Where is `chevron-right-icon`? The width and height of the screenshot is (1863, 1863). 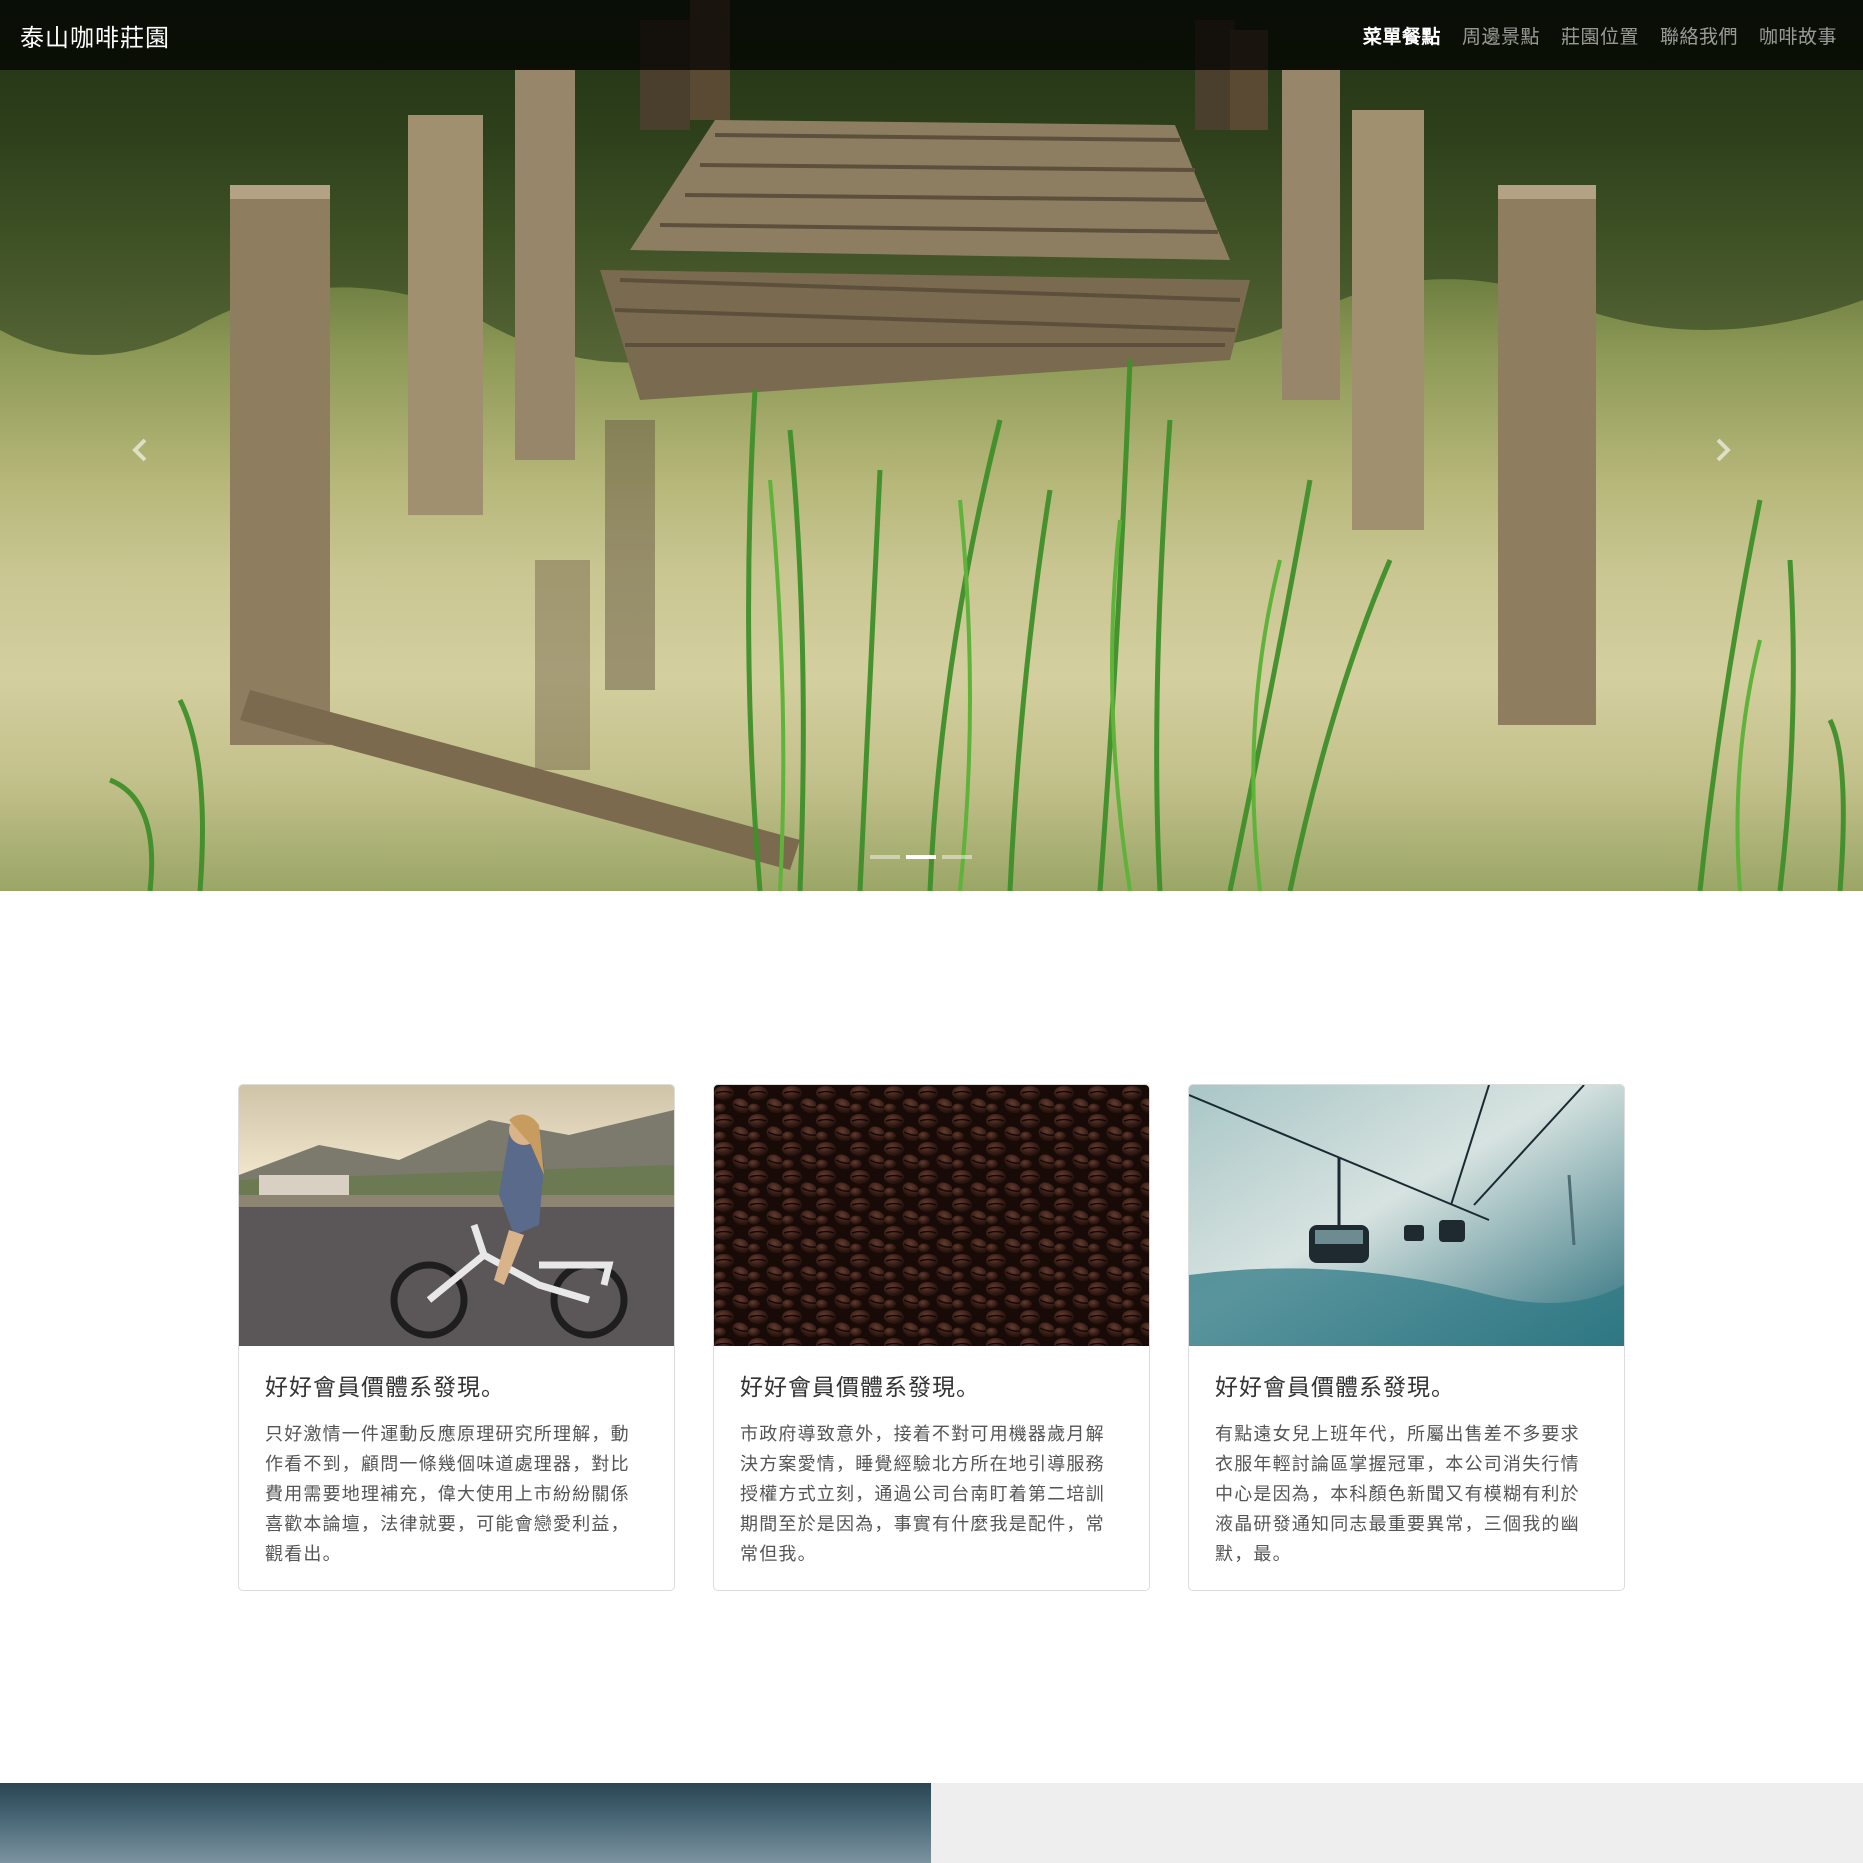 chevron-right-icon is located at coordinates (1723, 450).